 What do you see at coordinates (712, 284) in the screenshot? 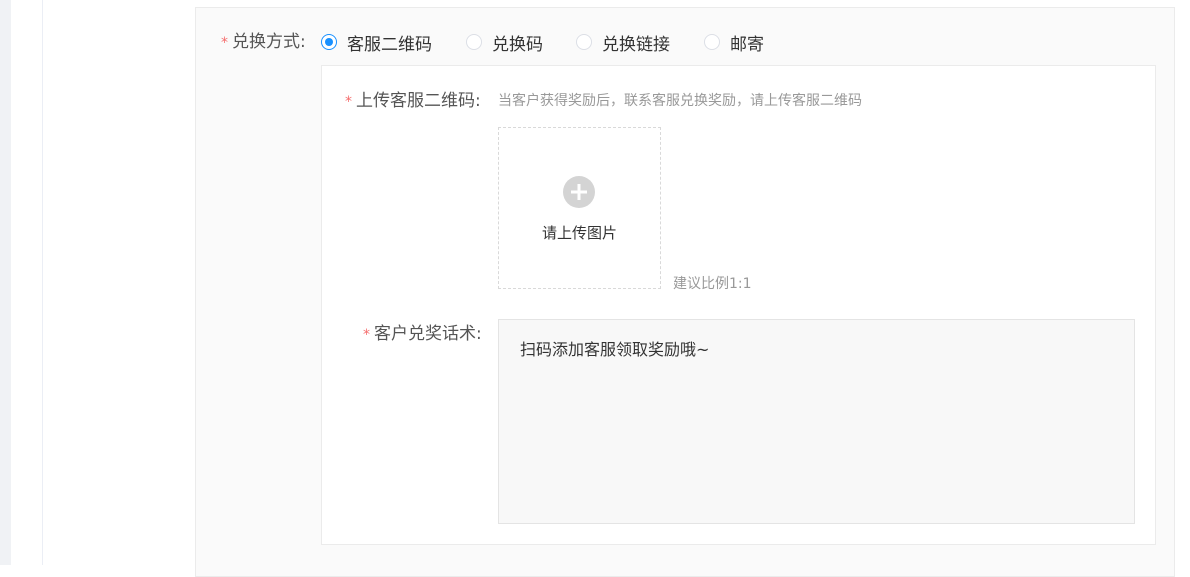
I see `ratio-hint: 建议比例1:1` at bounding box center [712, 284].